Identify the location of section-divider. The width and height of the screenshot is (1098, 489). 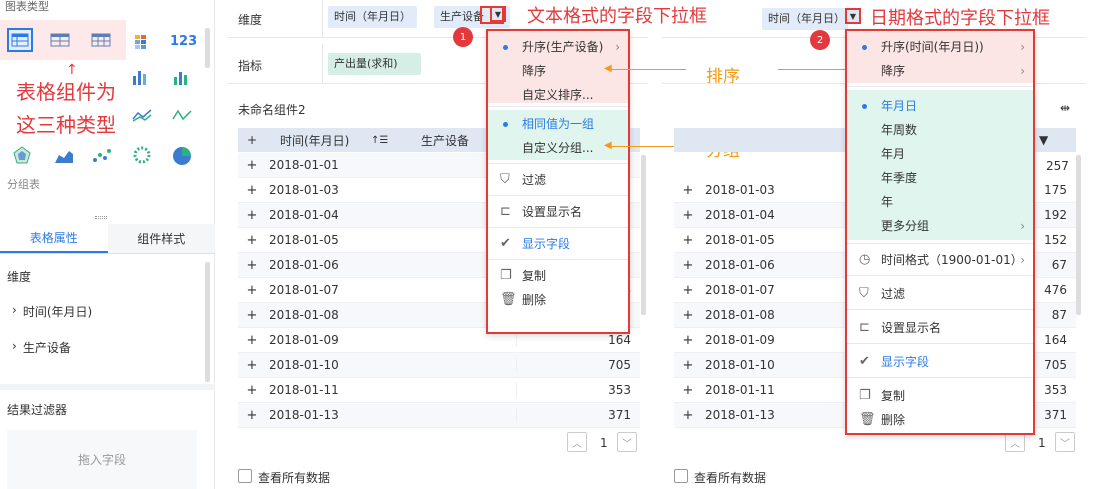
(107, 387).